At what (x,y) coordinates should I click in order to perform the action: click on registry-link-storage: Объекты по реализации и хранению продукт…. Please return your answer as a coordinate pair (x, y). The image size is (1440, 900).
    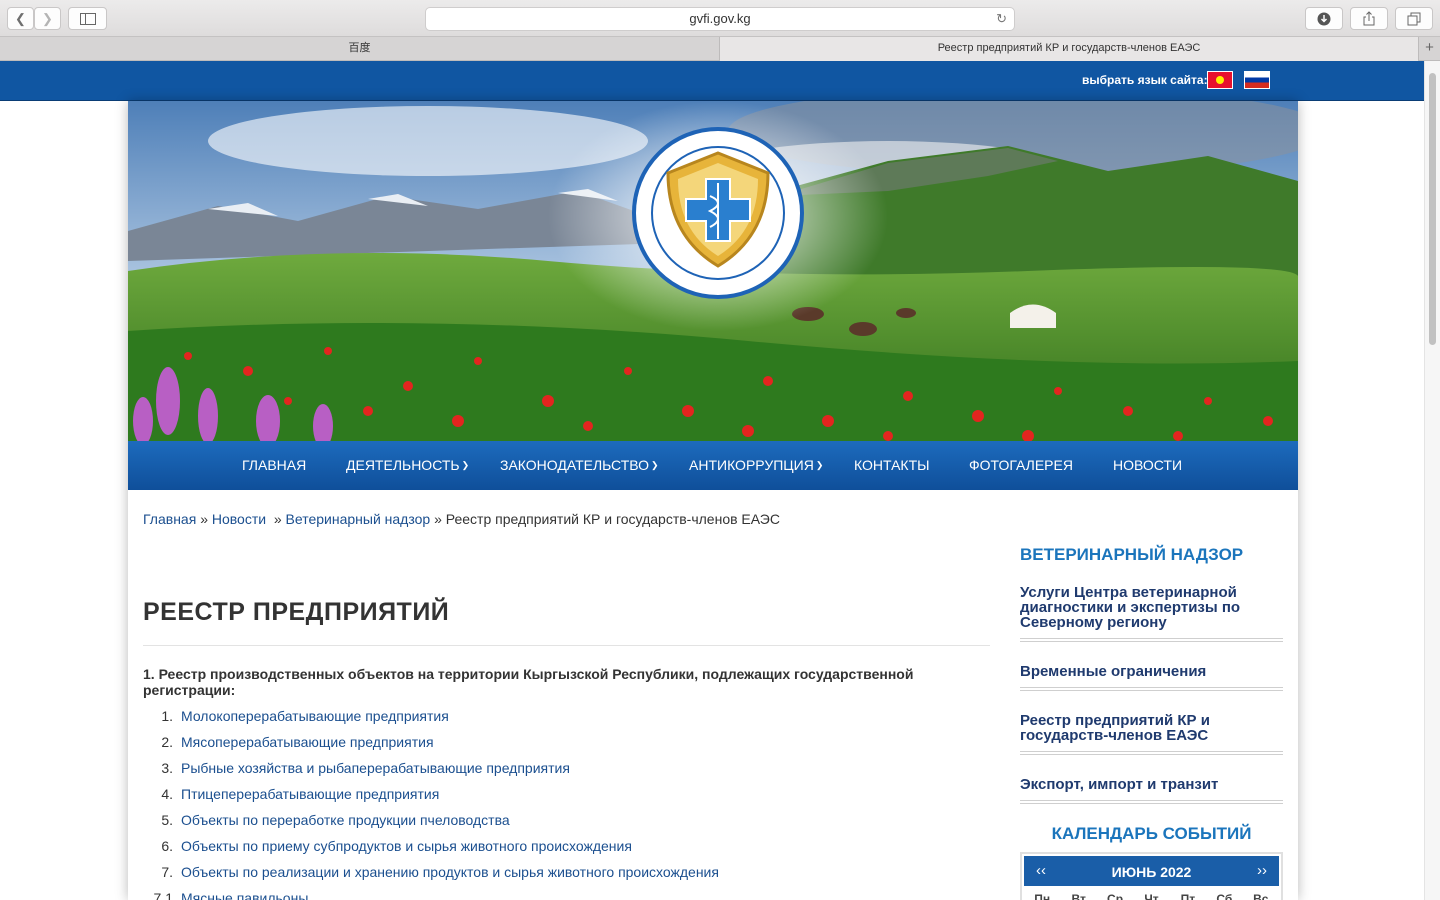
    Looking at the image, I should click on (450, 872).